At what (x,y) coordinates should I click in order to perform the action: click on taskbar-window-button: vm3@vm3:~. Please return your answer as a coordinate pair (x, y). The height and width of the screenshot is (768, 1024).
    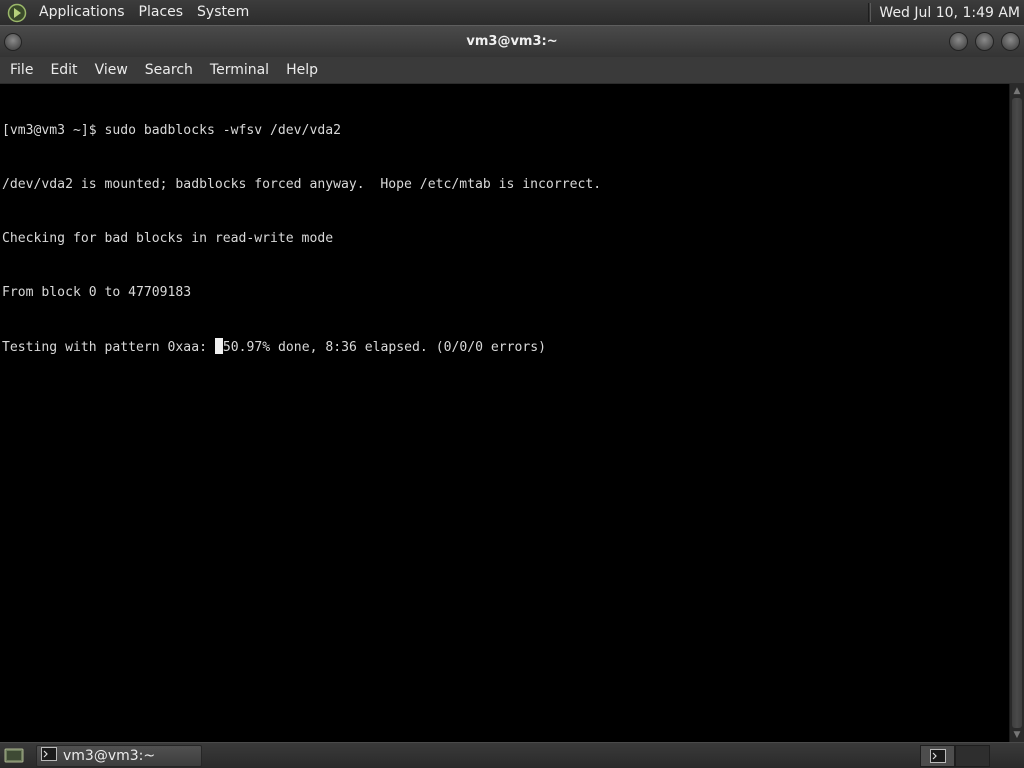
    Looking at the image, I should click on (119, 755).